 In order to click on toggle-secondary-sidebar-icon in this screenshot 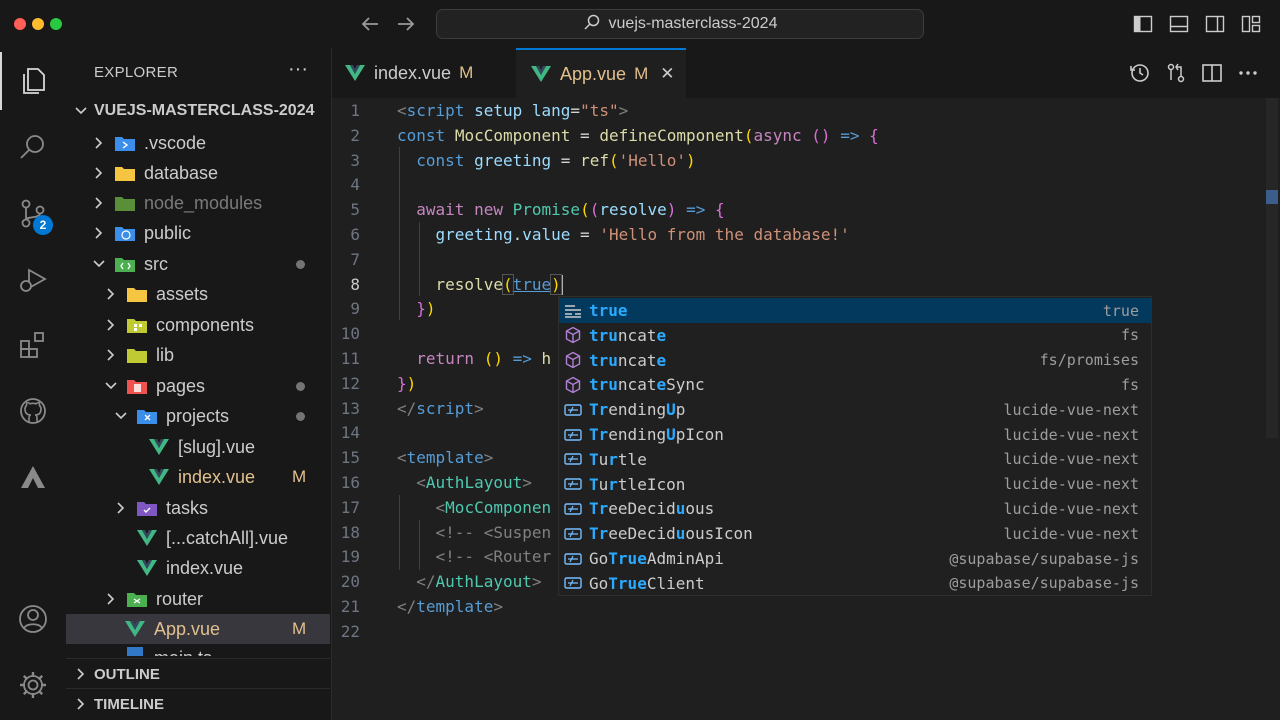, I will do `click(1215, 24)`.